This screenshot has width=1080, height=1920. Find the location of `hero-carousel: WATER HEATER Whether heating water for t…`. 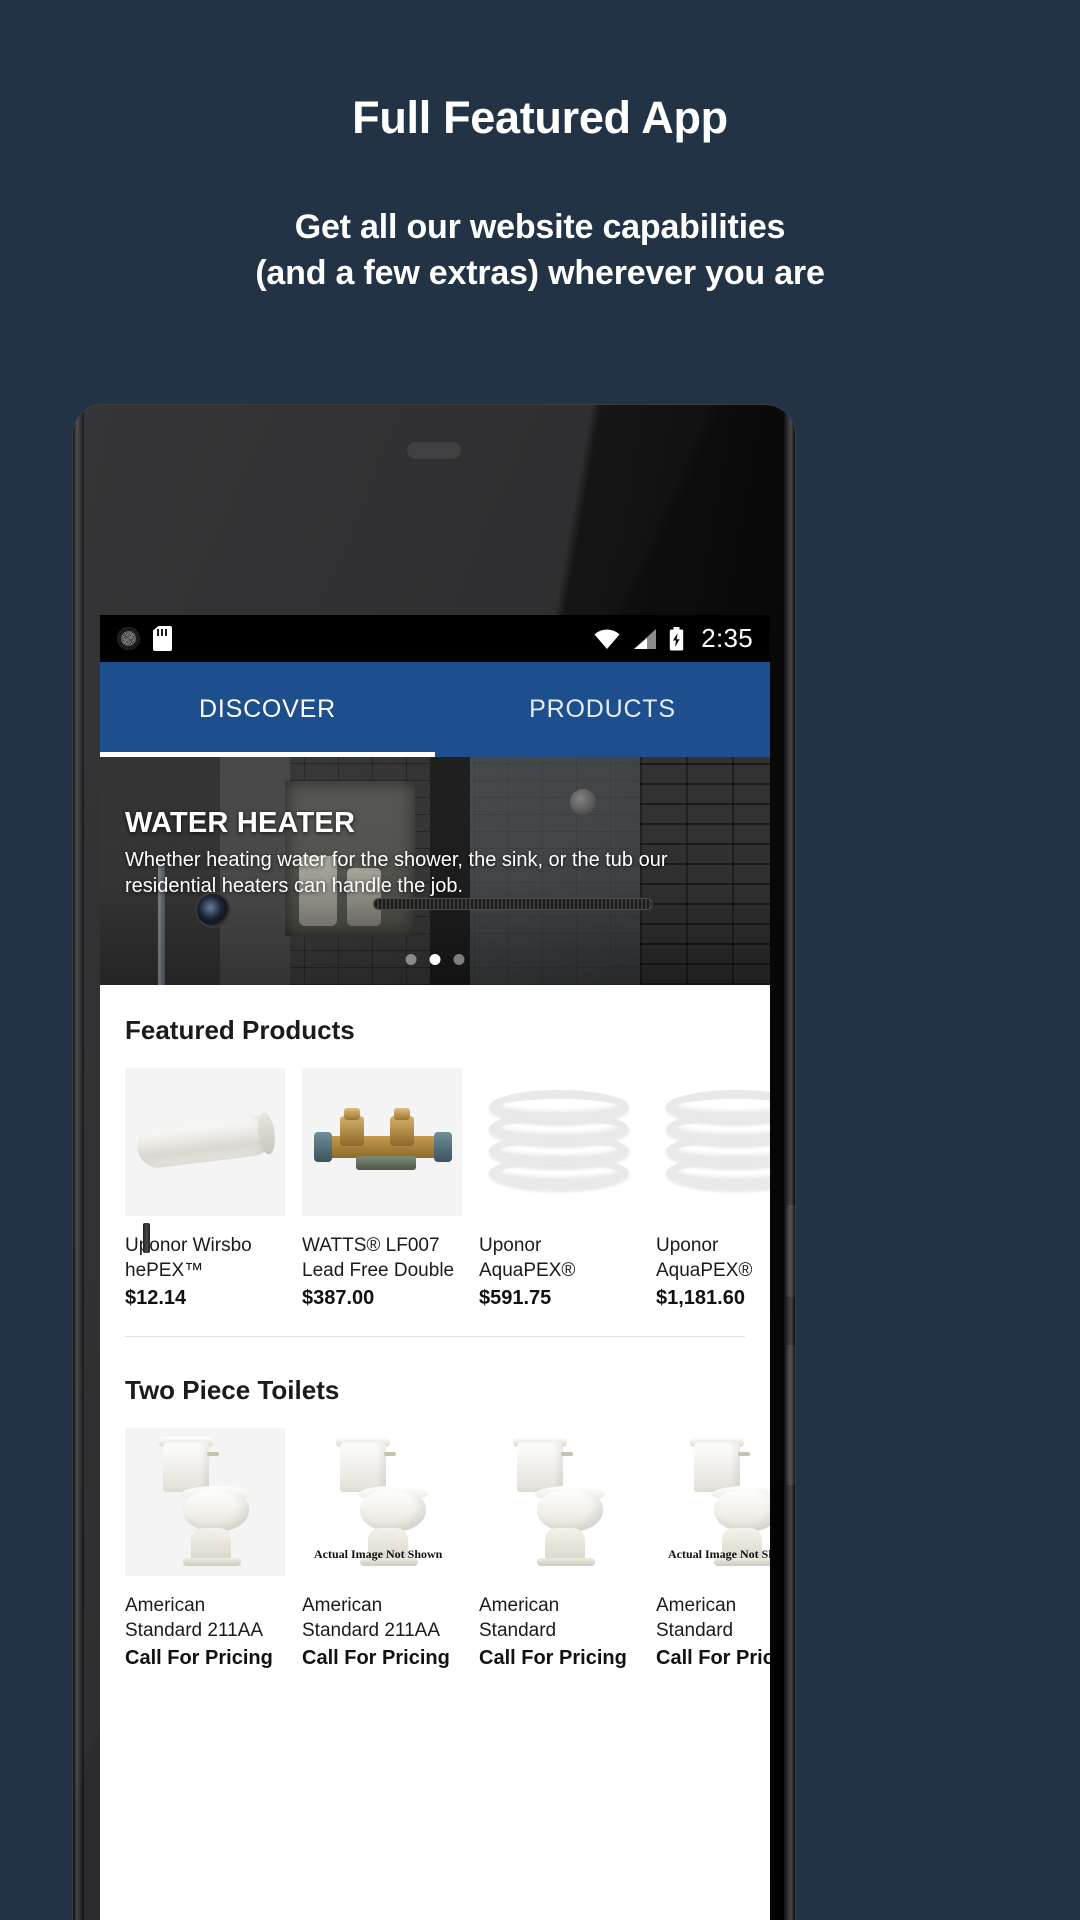

hero-carousel: WATER HEATER Whether heating water for t… is located at coordinates (435, 871).